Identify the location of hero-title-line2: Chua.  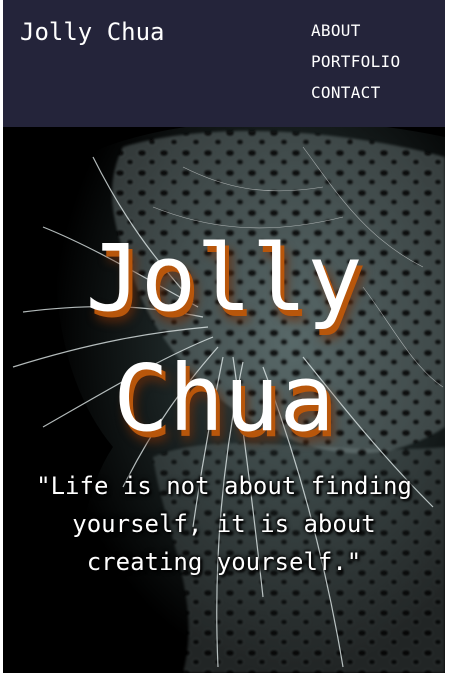
(224, 398).